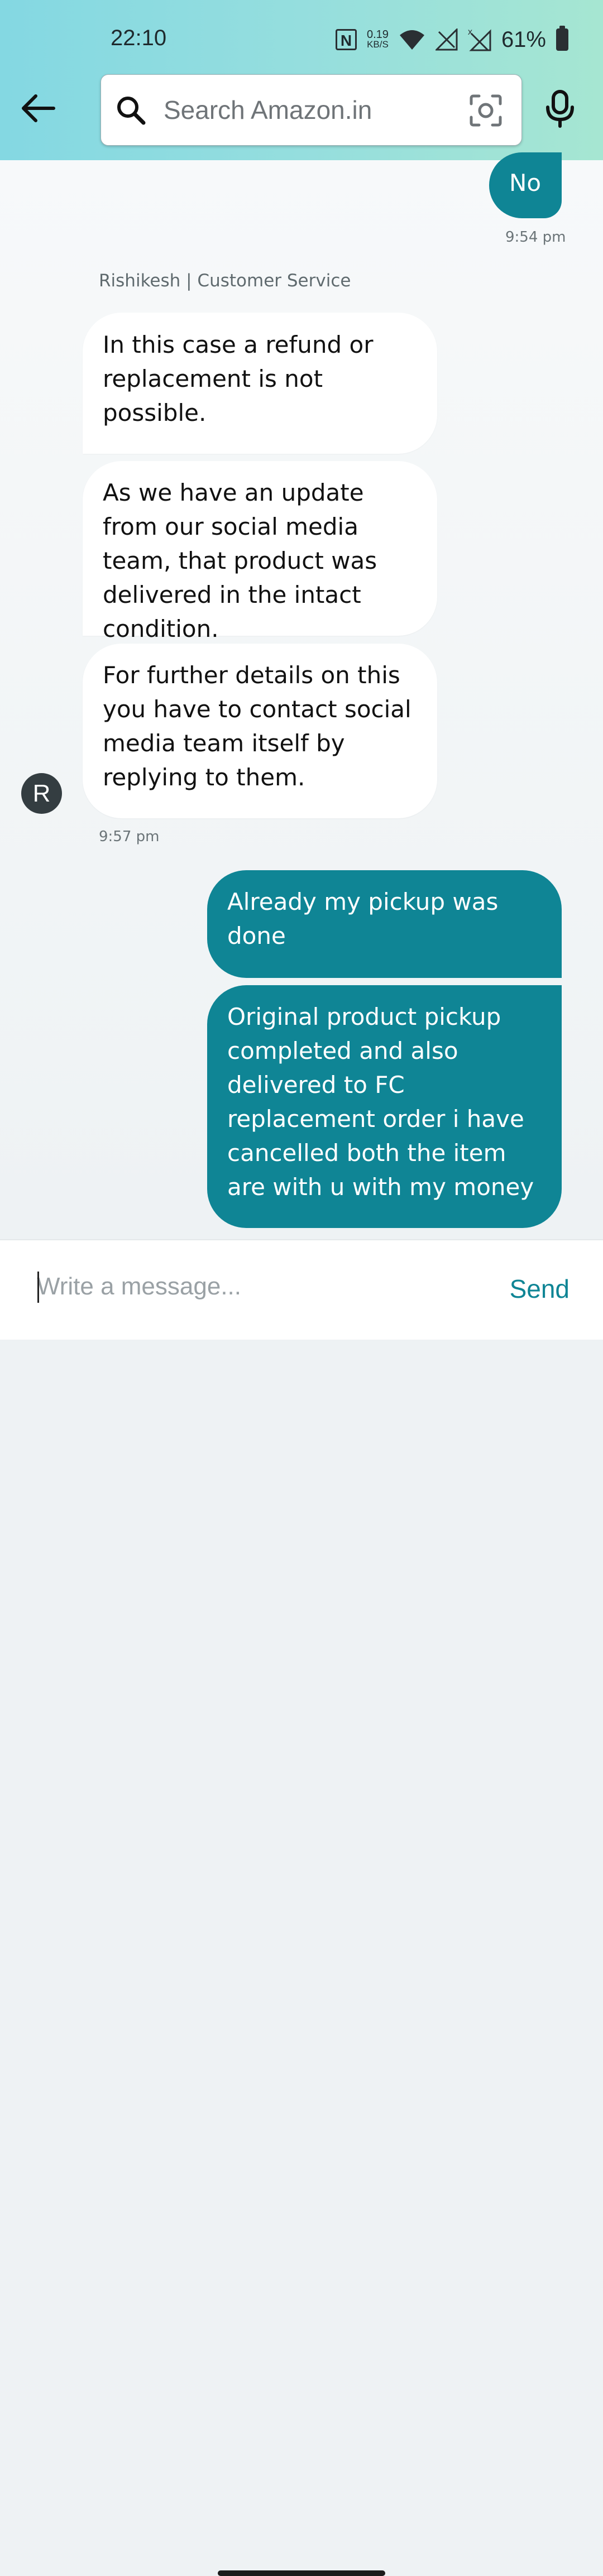 The height and width of the screenshot is (2576, 603). Describe the element at coordinates (480, 39) in the screenshot. I see `signal-icon: x` at that location.